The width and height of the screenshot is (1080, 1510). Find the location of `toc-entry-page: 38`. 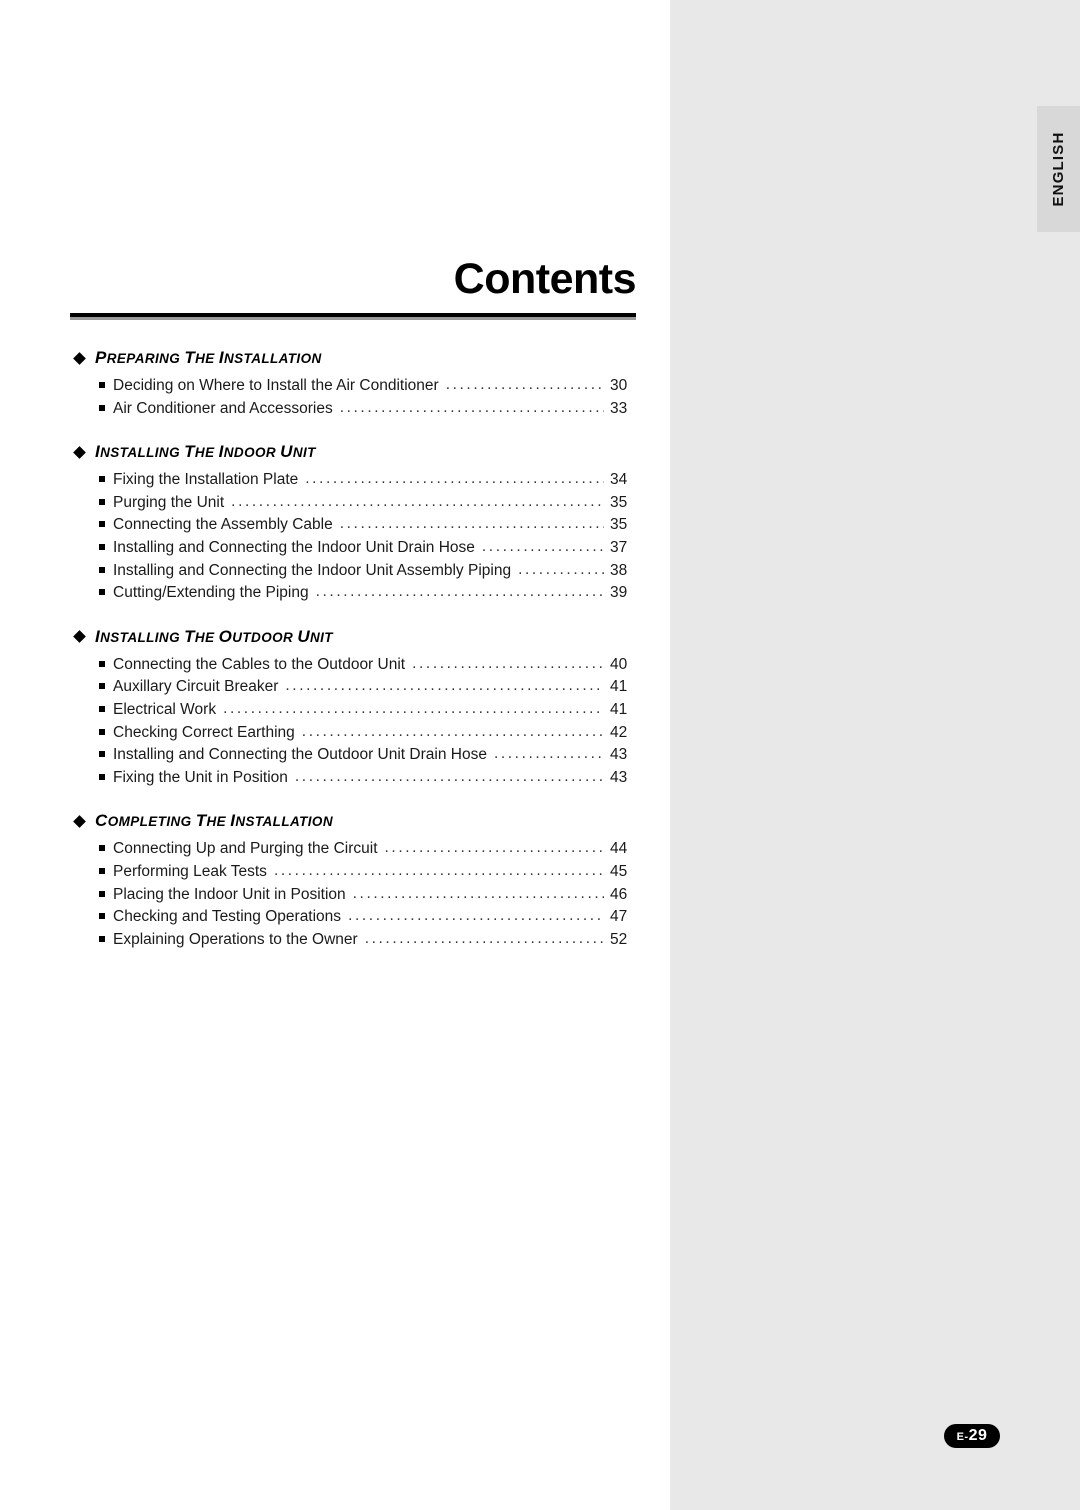

toc-entry-page: 38 is located at coordinates (619, 570).